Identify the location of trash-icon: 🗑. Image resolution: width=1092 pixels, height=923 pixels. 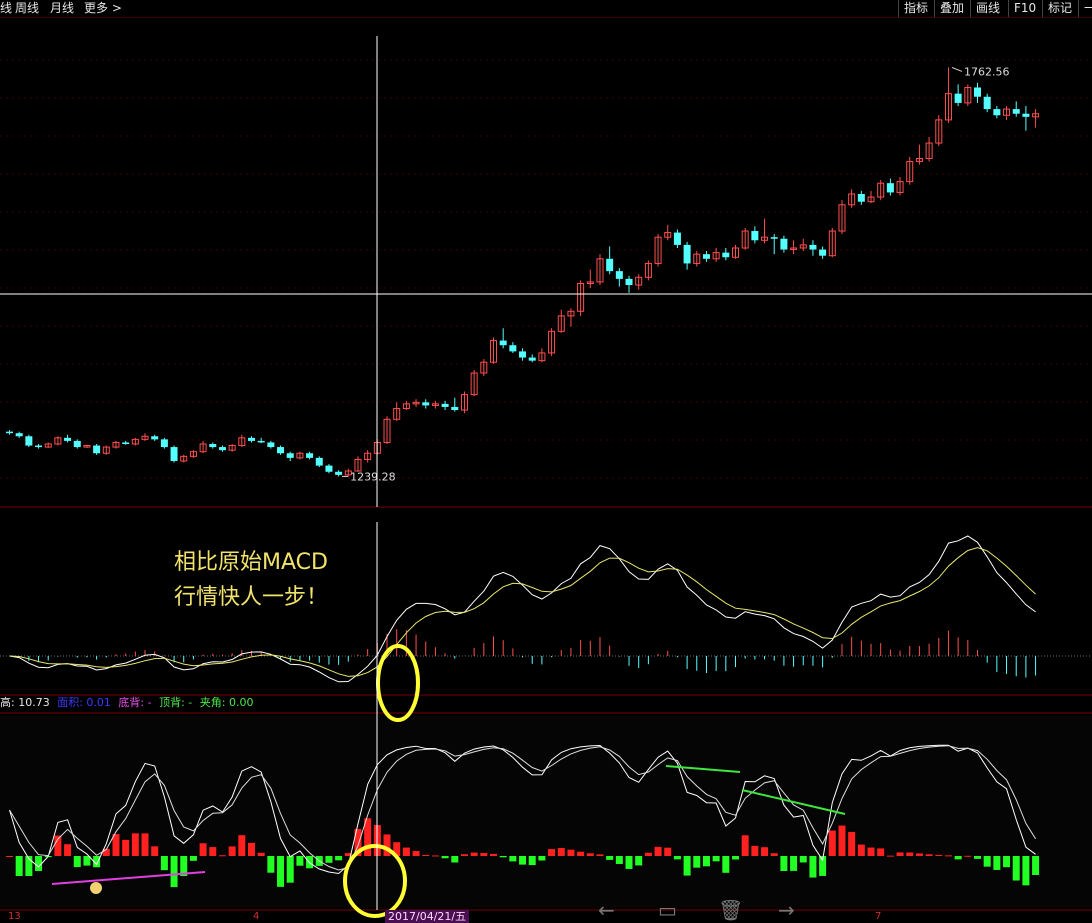
(730, 910).